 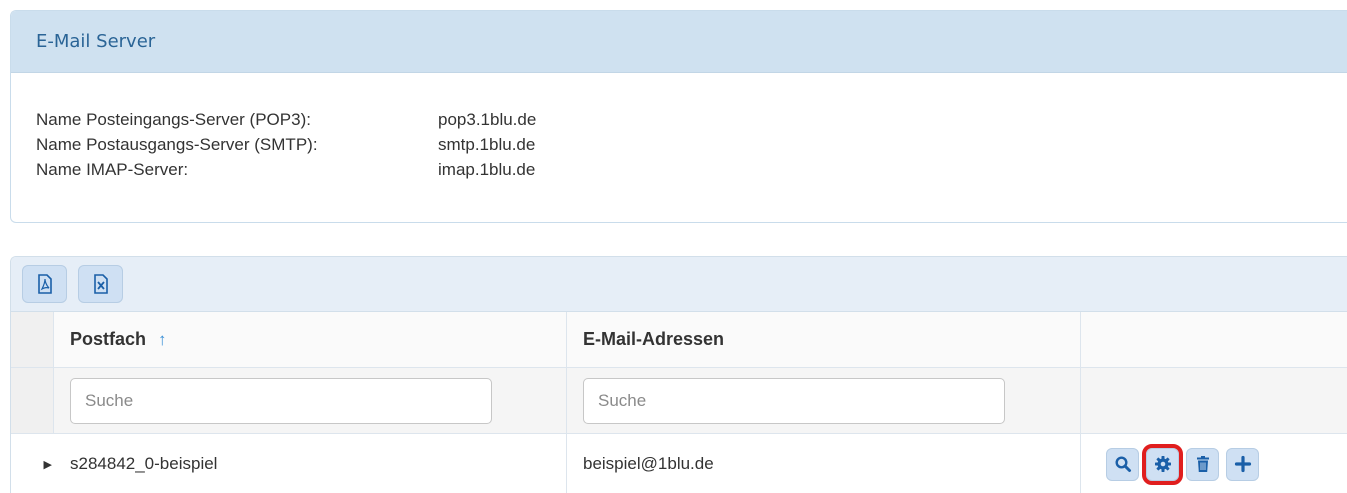 What do you see at coordinates (310, 339) in the screenshot?
I see `column-header-postfach: Postfach ↑` at bounding box center [310, 339].